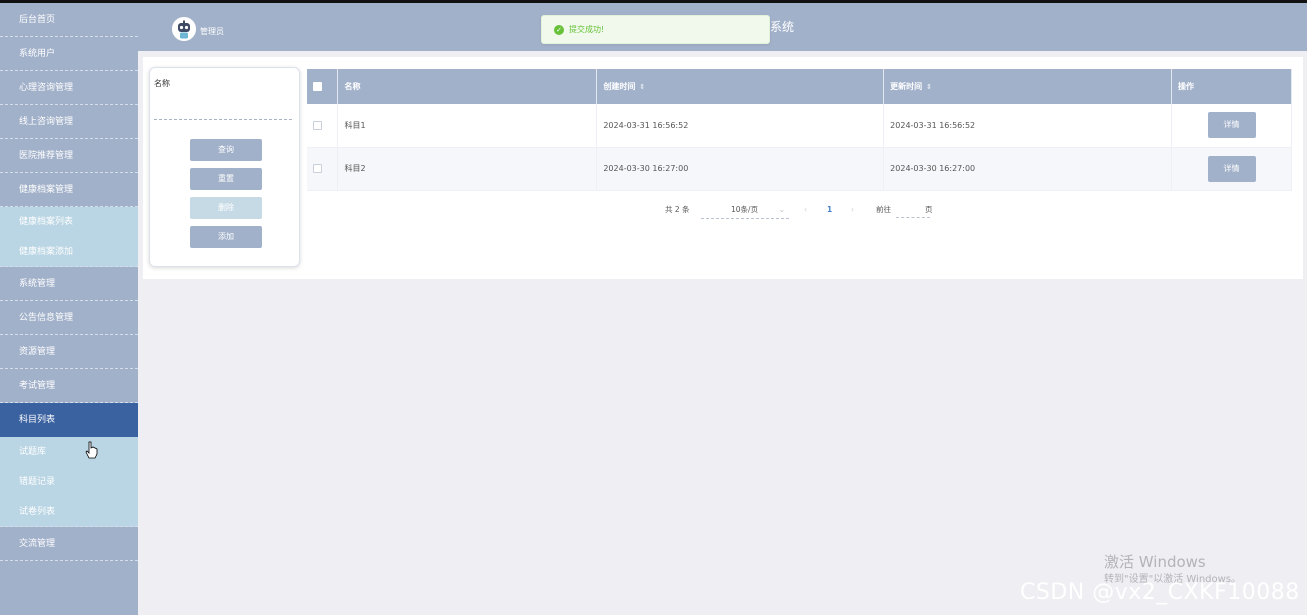  Describe the element at coordinates (69, 352) in the screenshot. I see `sidebar-item-resources: 资源管理` at that location.